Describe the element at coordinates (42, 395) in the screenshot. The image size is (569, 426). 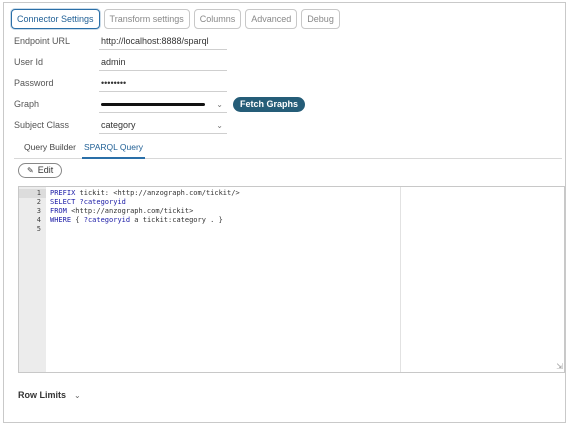
I see `row-limits-label: Row Limits` at that location.